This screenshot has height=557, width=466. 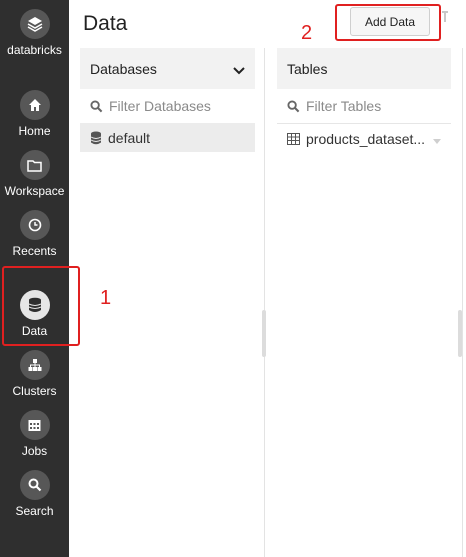 What do you see at coordinates (34, 50) in the screenshot?
I see `brand-label: databricks` at bounding box center [34, 50].